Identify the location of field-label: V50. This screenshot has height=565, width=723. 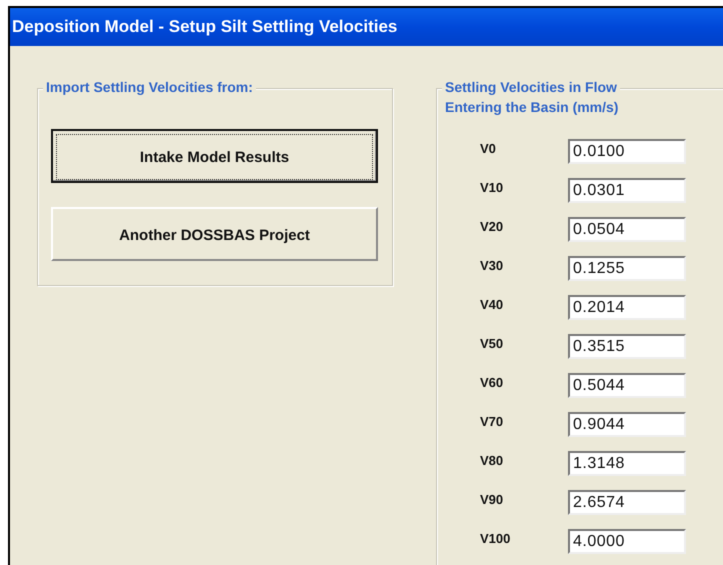
(492, 344).